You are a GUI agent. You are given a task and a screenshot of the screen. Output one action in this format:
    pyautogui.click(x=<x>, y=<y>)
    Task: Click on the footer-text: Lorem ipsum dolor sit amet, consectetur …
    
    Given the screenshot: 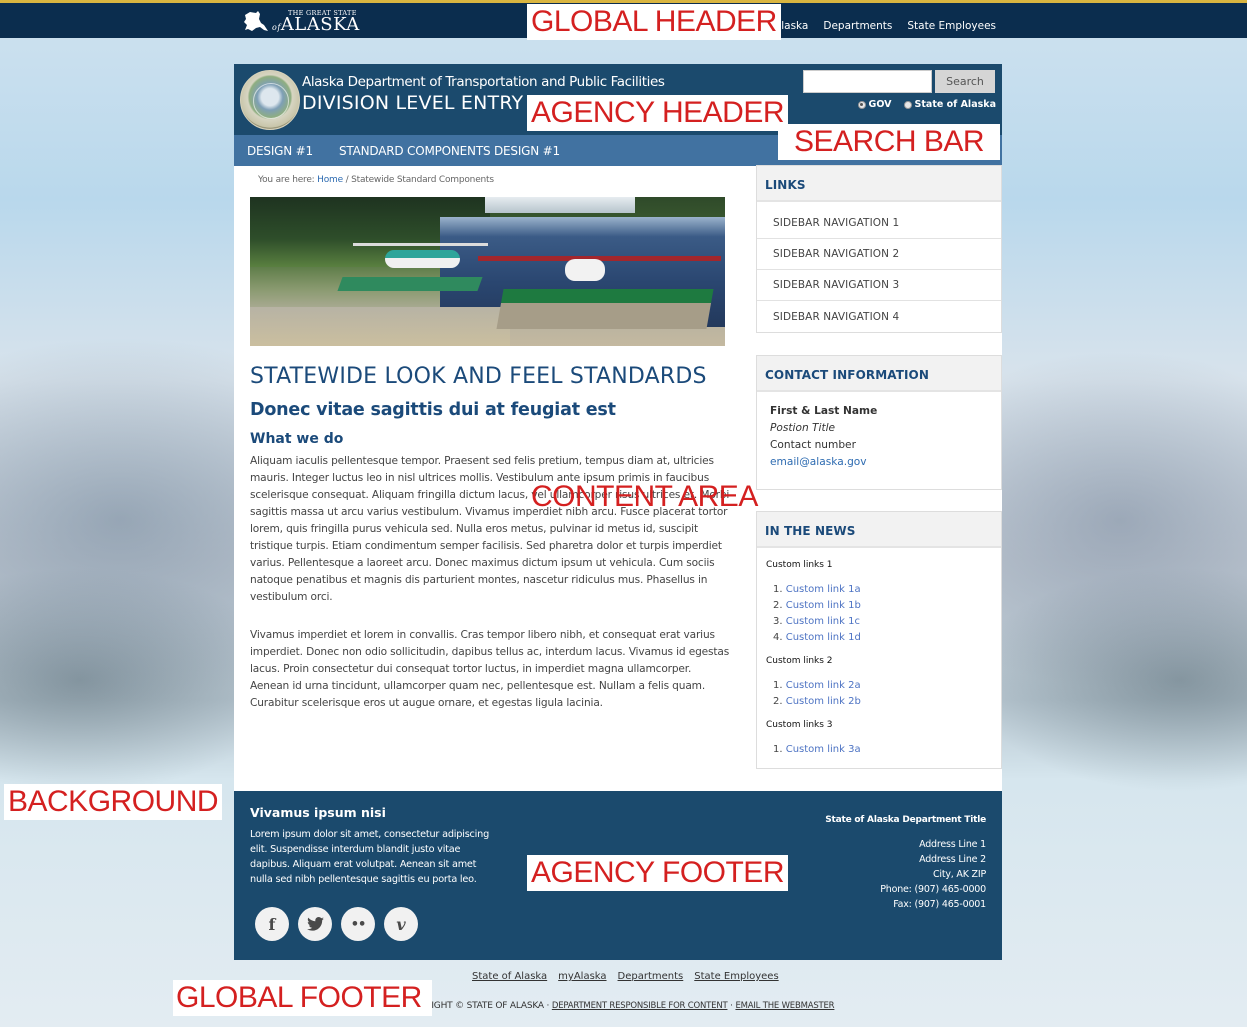 What is the action you would take?
    pyautogui.click(x=370, y=857)
    